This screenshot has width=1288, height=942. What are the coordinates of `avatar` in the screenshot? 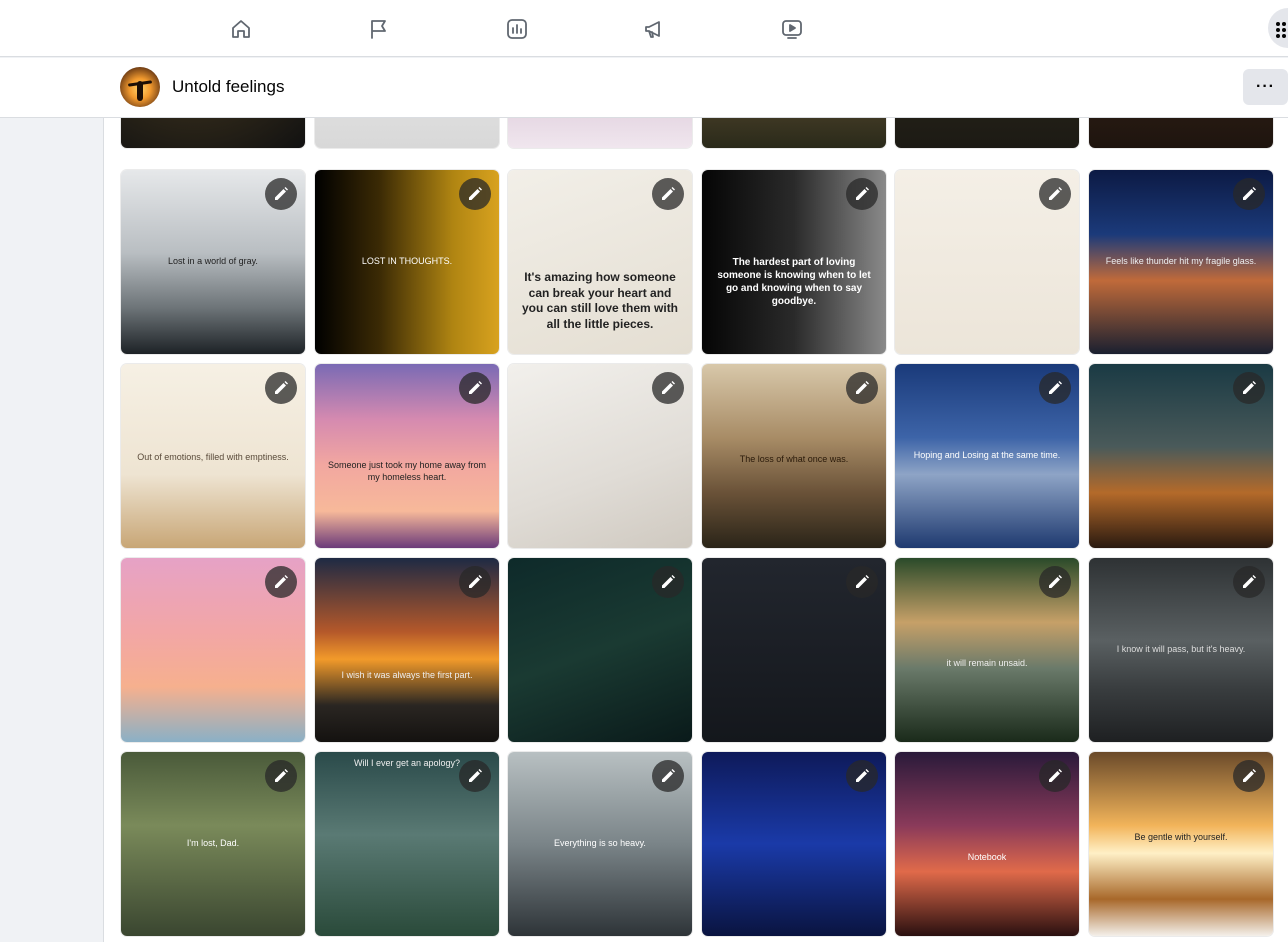 It's located at (140, 87).